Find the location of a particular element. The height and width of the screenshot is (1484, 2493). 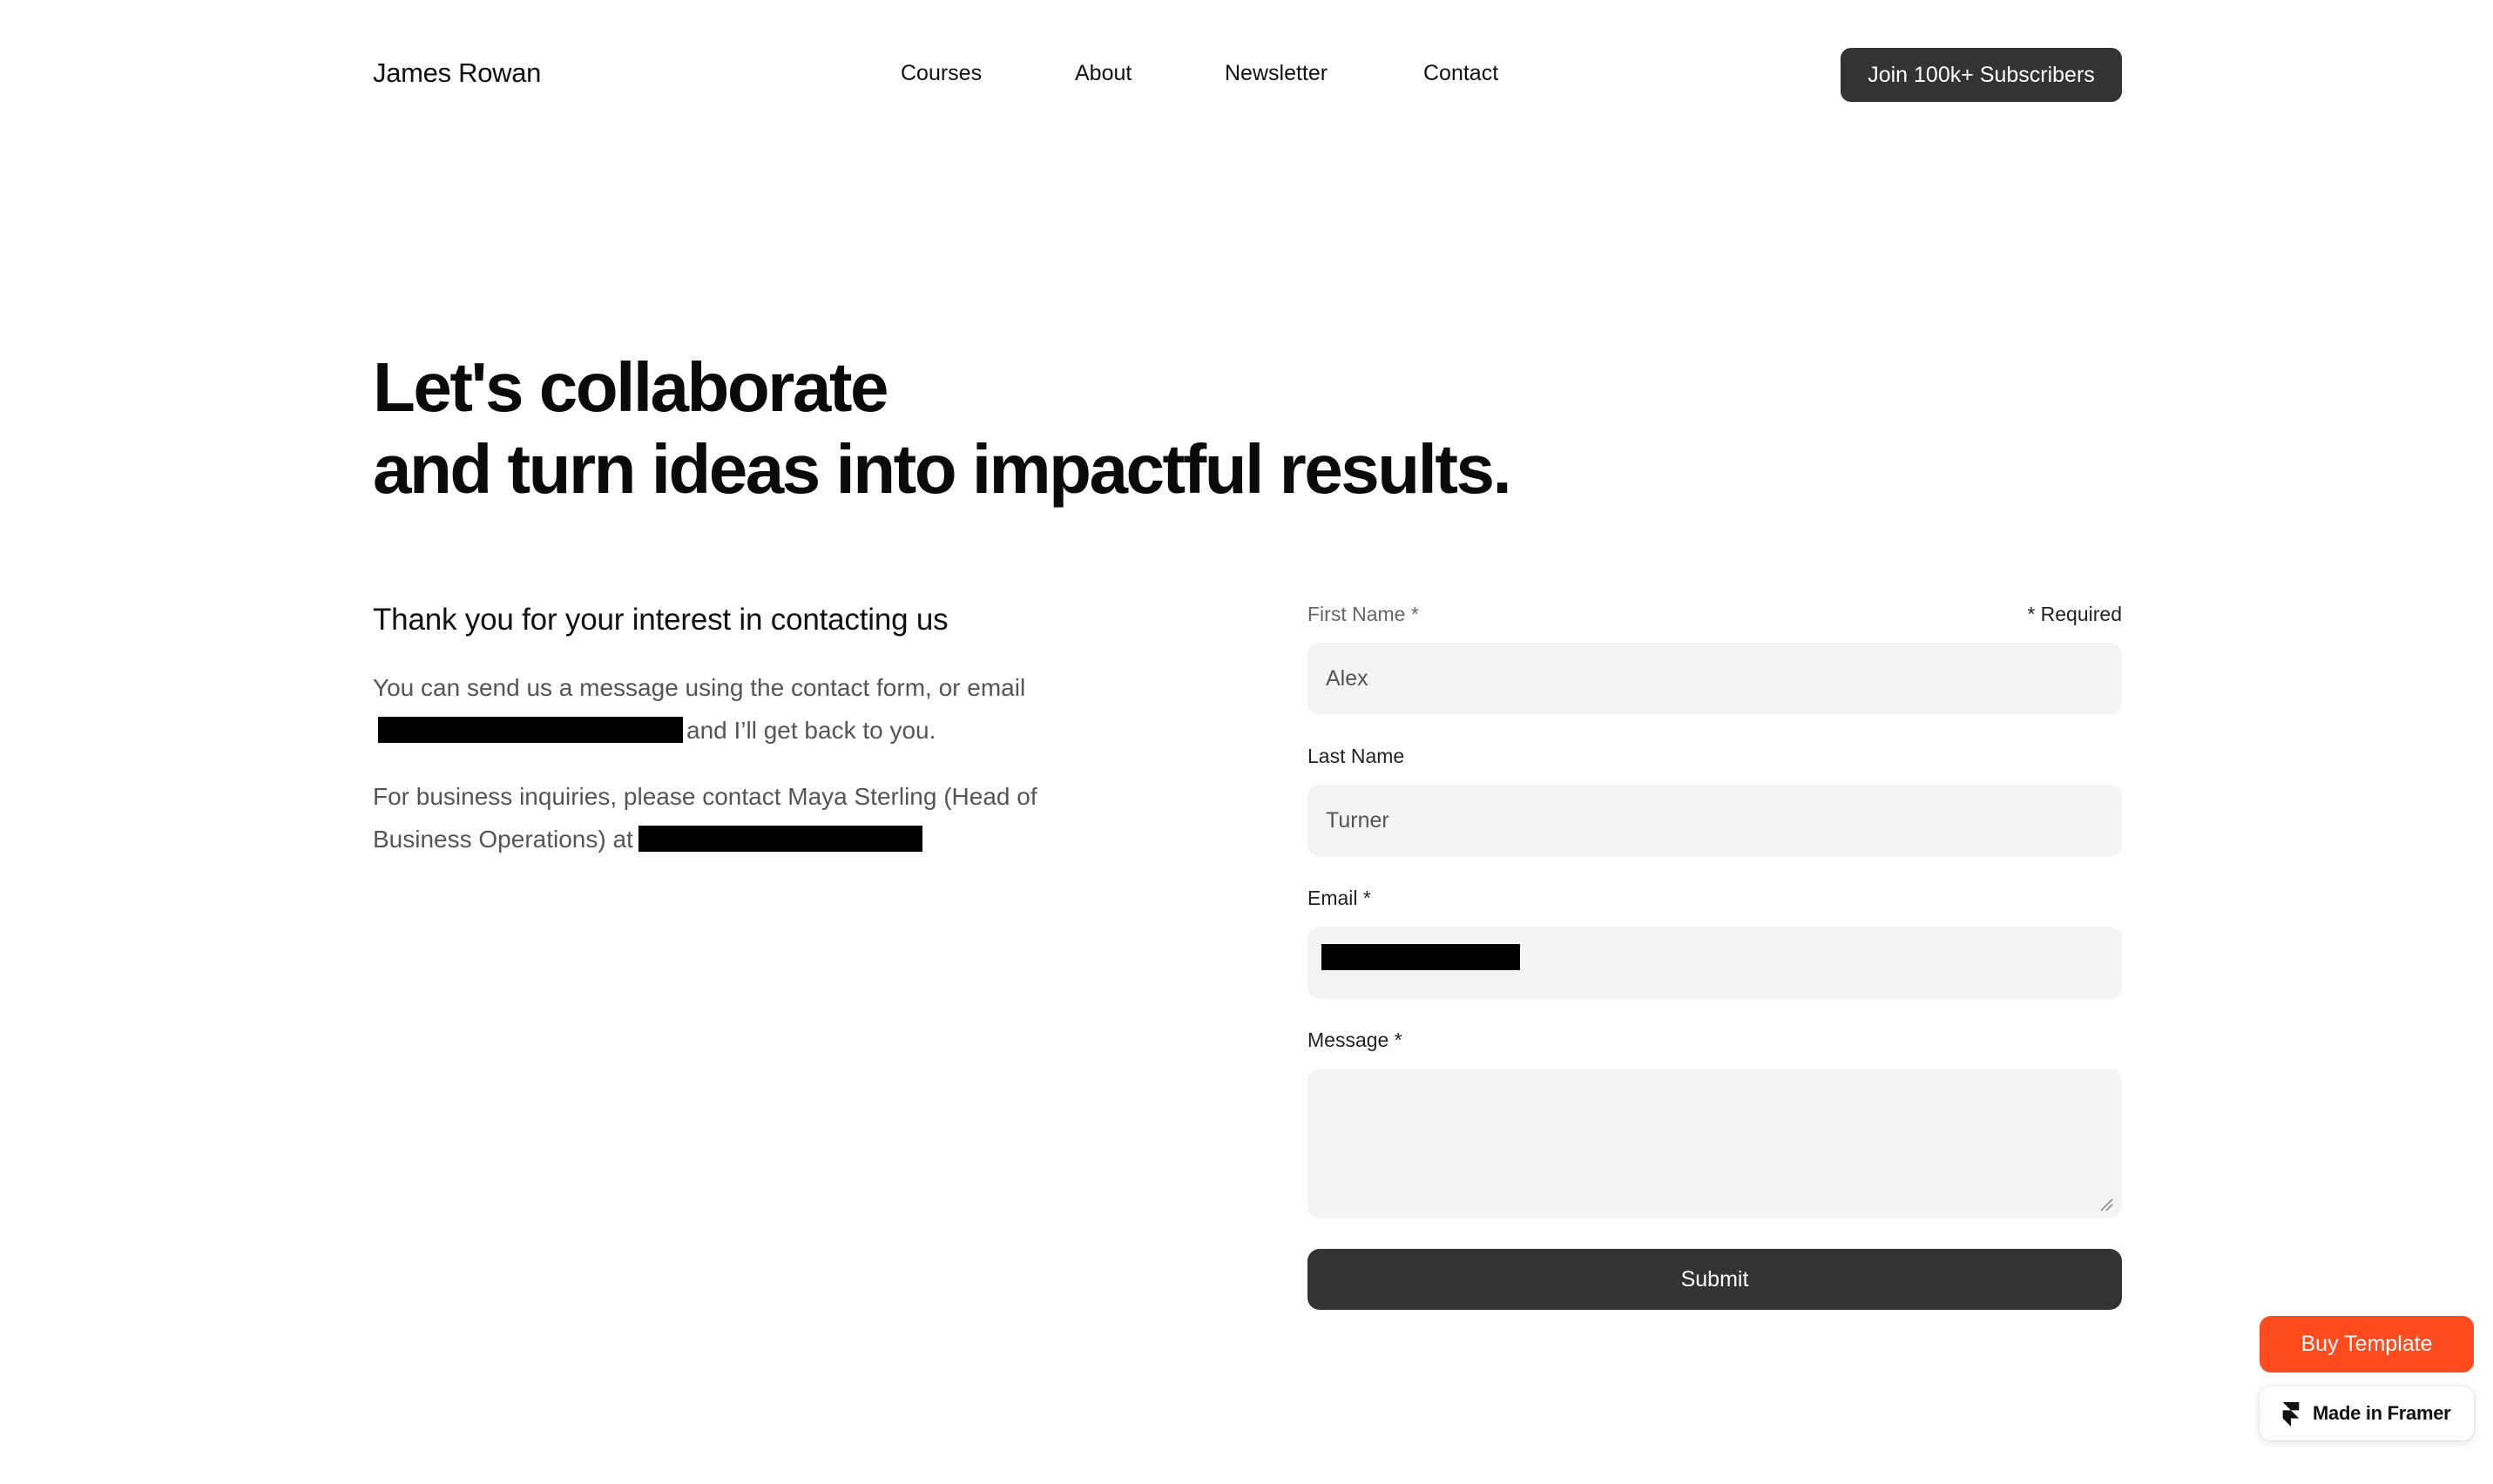

required-note: * Required is located at coordinates (2075, 614).